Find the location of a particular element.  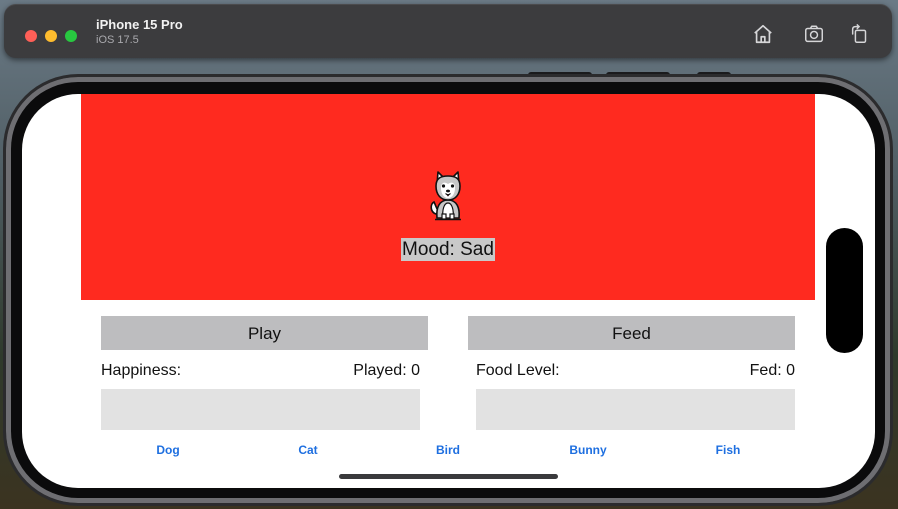

dog-icon is located at coordinates (448, 196).